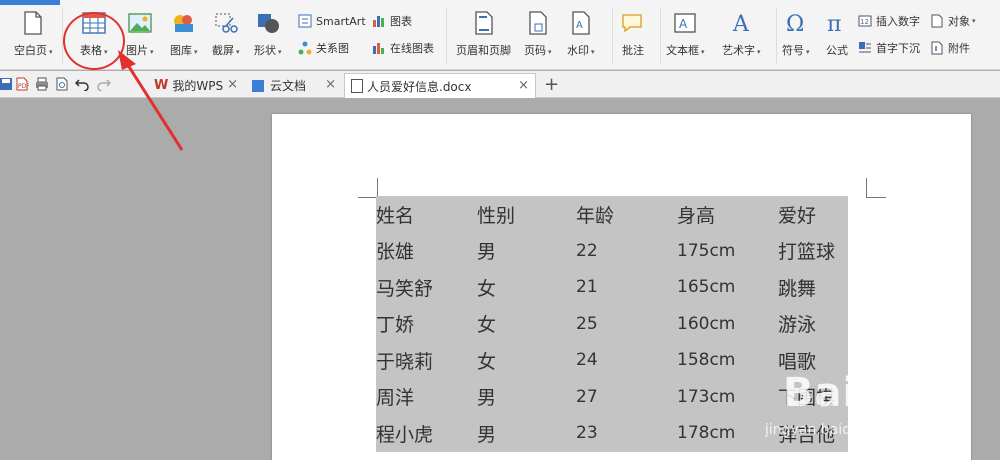  Describe the element at coordinates (226, 34) in the screenshot. I see `screenshot-button: 截屏 ▾` at that location.